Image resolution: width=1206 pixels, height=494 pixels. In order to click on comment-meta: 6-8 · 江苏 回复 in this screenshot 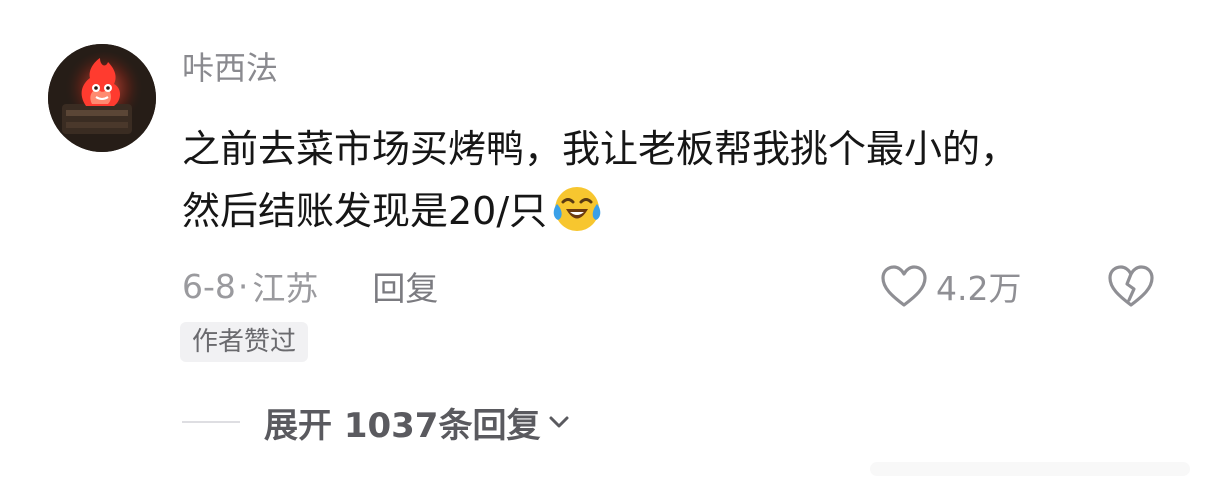, I will do `click(310, 286)`.